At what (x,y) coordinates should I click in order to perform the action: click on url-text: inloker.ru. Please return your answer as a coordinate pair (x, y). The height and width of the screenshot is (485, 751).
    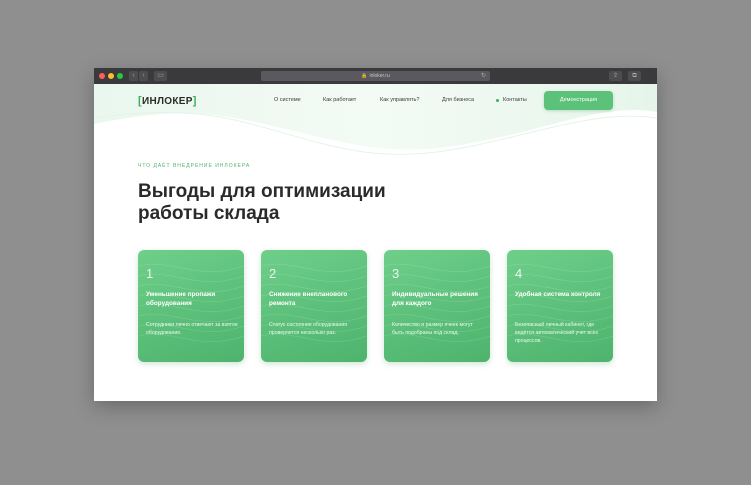
    Looking at the image, I should click on (379, 76).